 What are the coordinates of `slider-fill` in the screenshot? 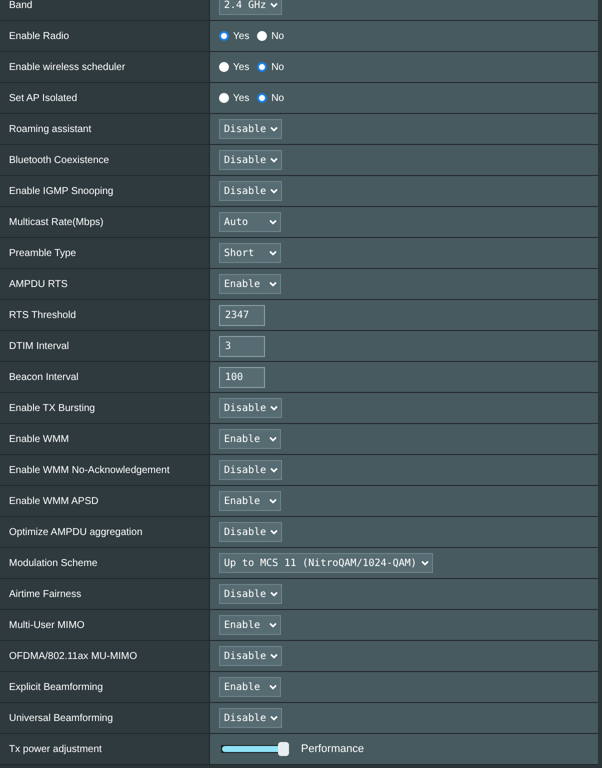 It's located at (250, 749).